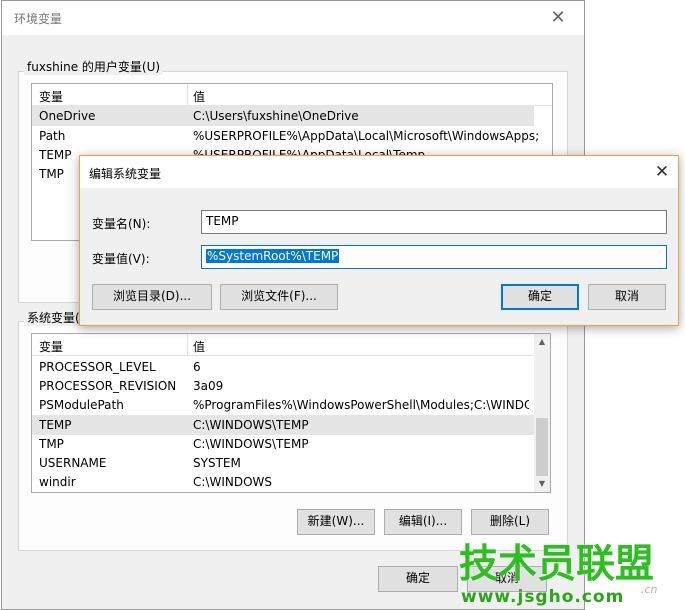 Image resolution: width=685 pixels, height=610 pixels. What do you see at coordinates (81, 405) in the screenshot?
I see `variable-name: PSModulePath` at bounding box center [81, 405].